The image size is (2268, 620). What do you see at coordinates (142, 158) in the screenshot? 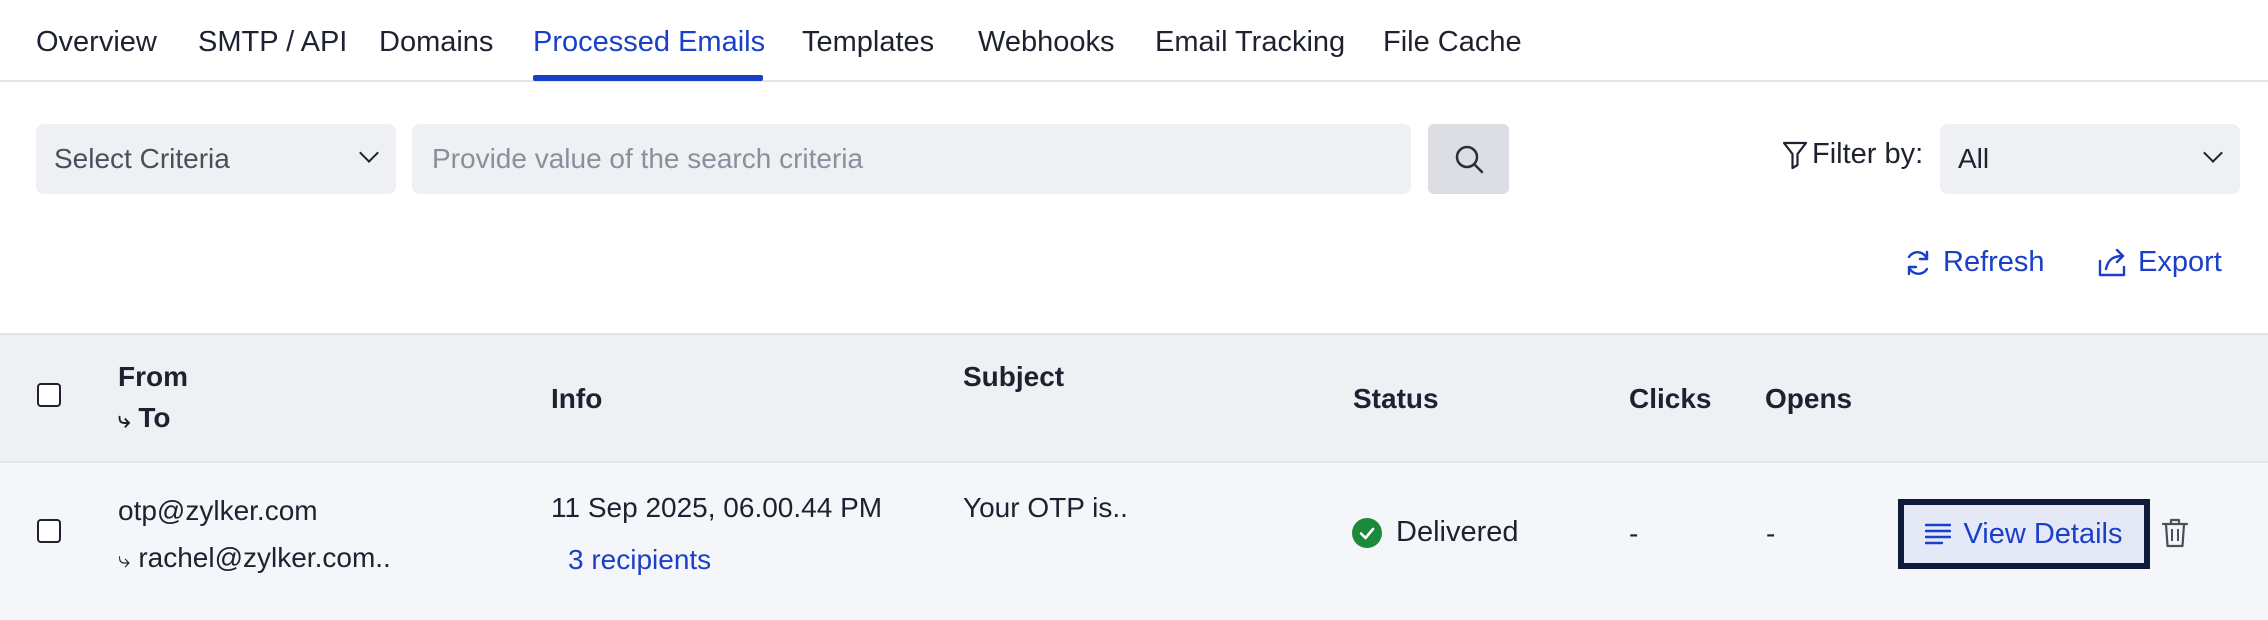
I see `criteria-select-label: Select Criteria` at bounding box center [142, 158].